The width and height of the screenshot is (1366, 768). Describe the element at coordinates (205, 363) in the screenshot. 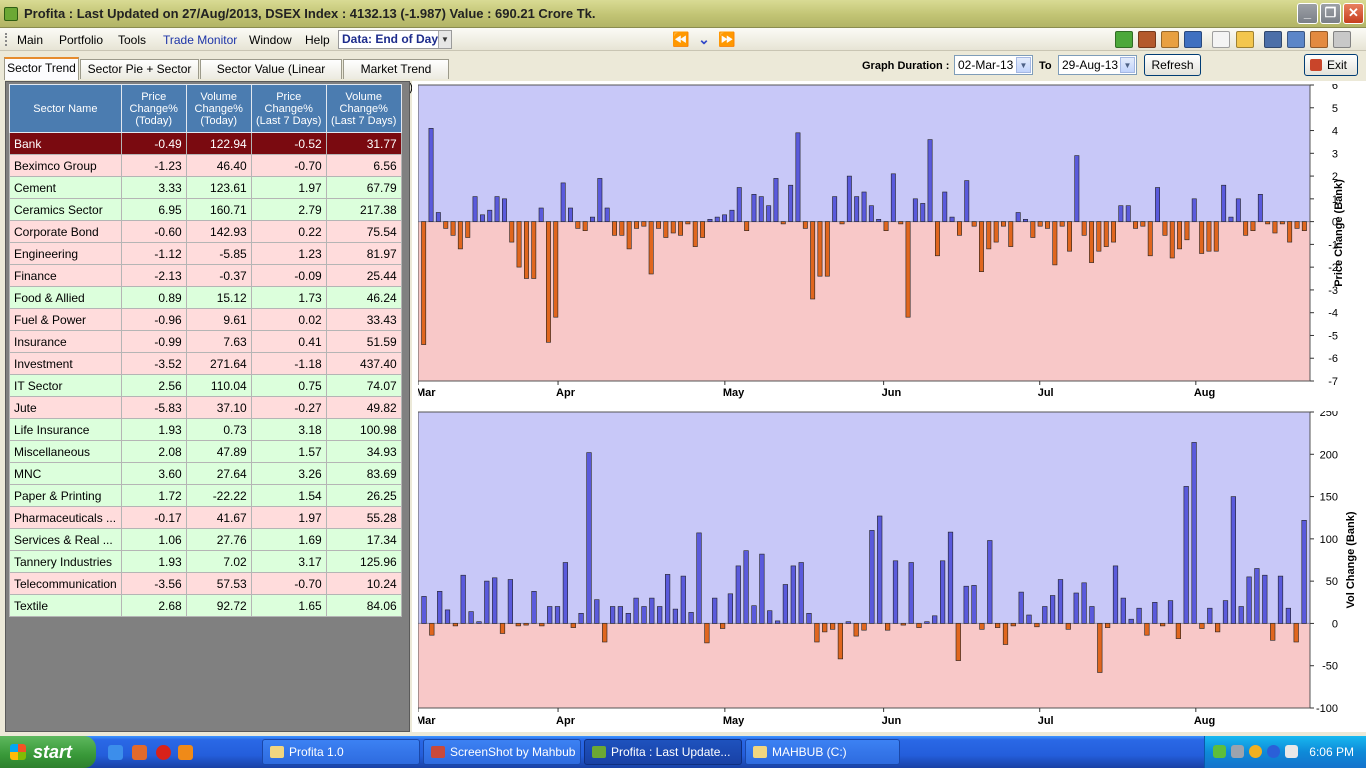

I see `table-row: Investment -3.52 271.64 -1.18 437.40` at that location.